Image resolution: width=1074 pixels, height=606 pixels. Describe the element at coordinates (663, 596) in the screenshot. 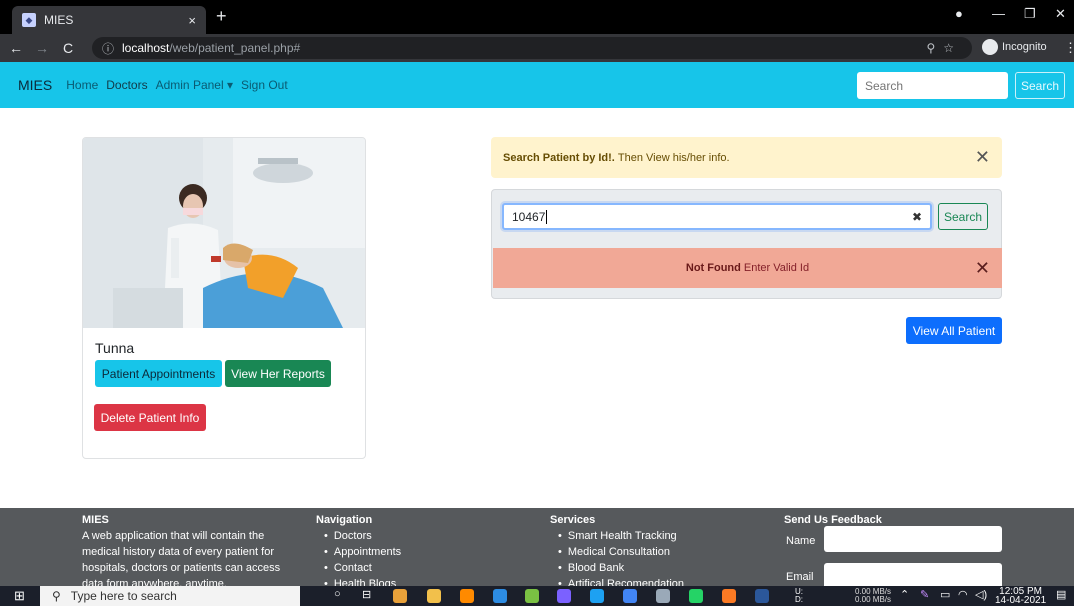

I see `photos-icon` at that location.